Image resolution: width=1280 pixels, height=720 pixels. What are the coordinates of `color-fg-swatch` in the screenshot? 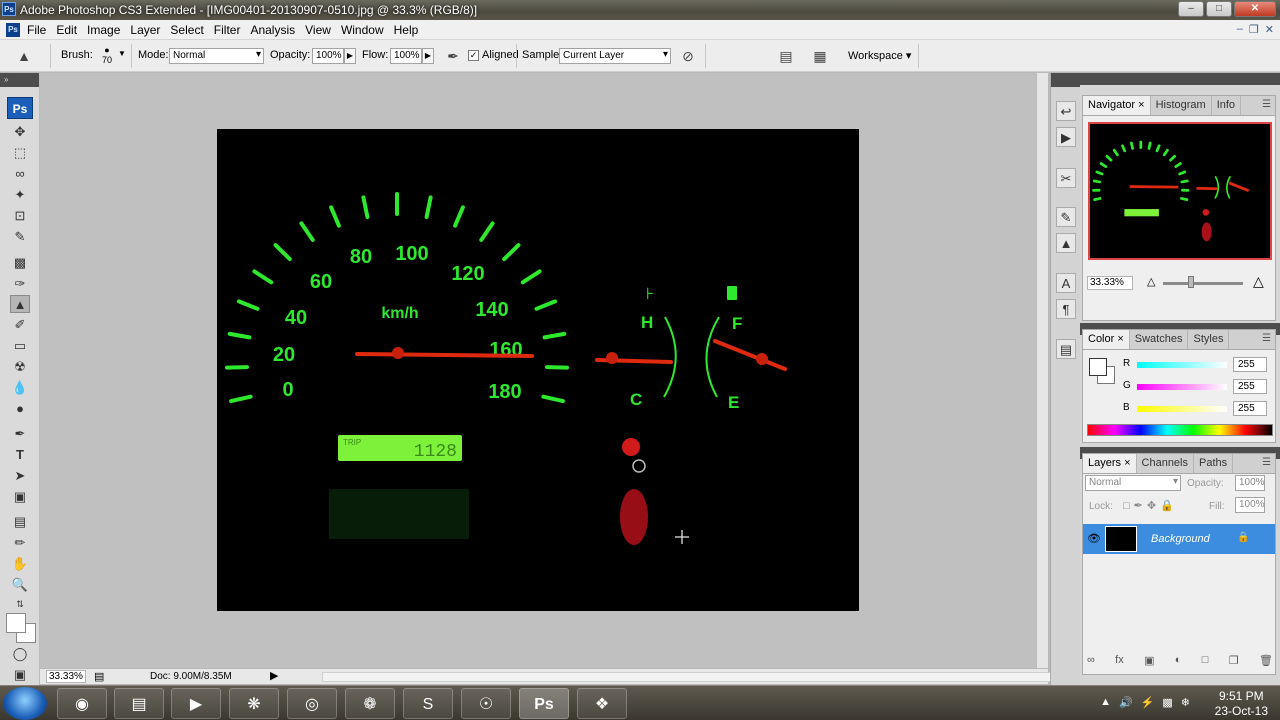 It's located at (1098, 367).